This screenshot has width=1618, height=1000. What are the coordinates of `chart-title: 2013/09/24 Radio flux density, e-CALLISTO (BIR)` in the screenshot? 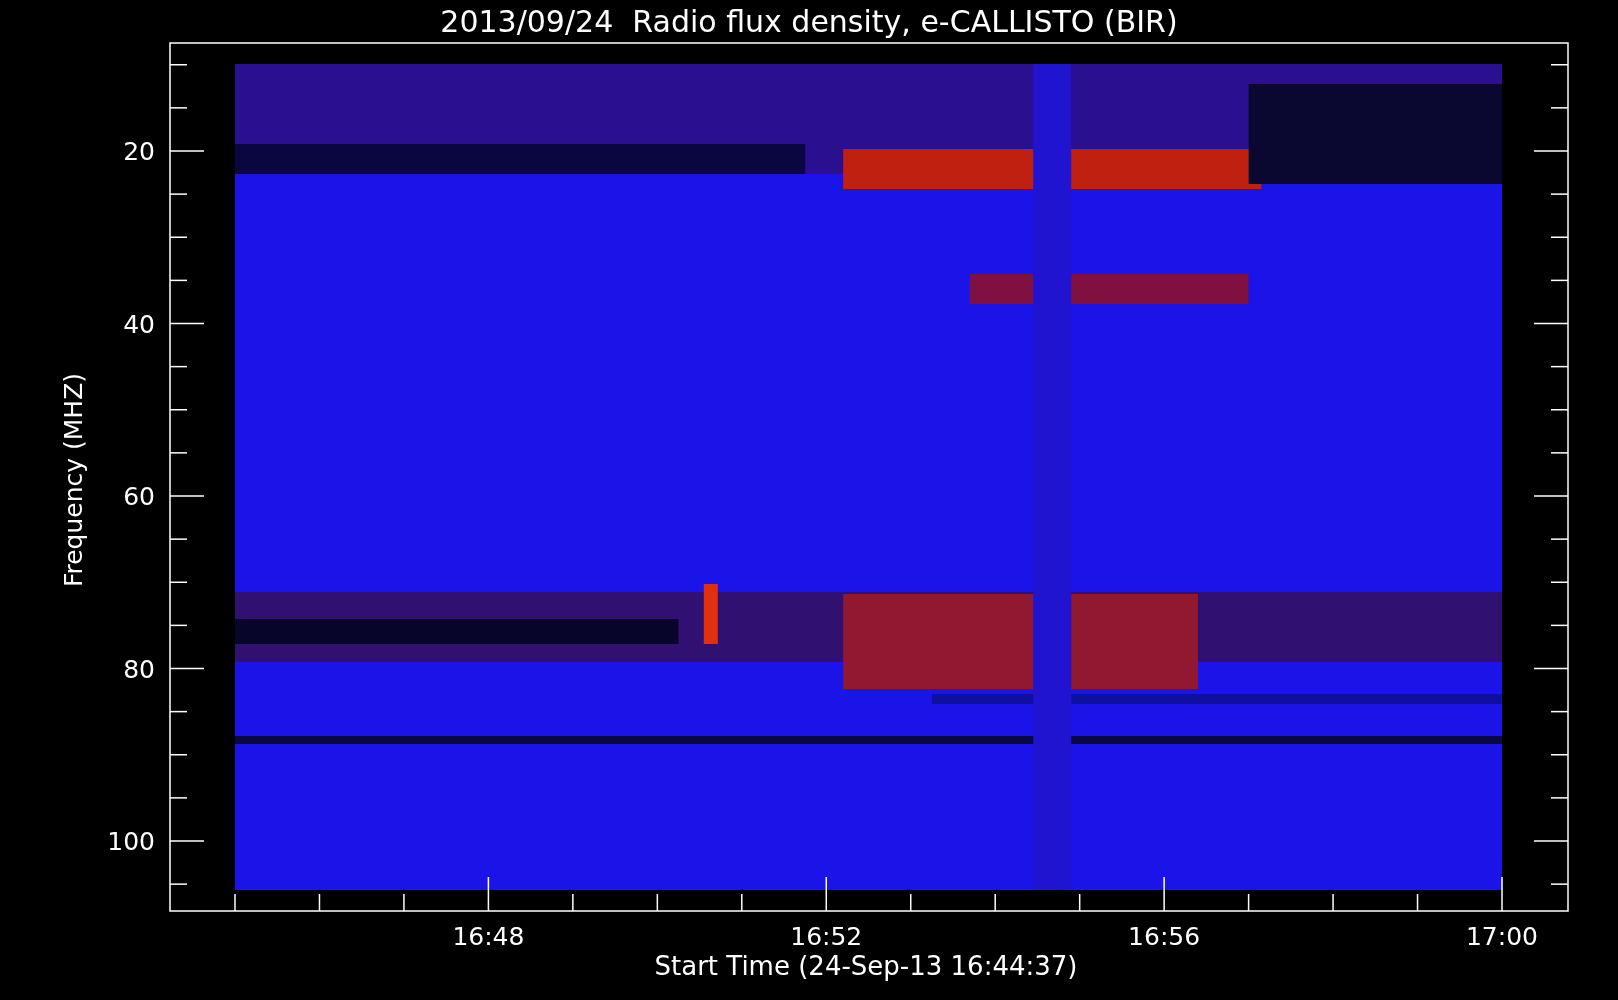 It's located at (809, 21).